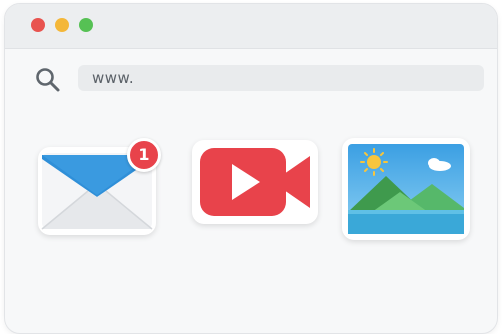 The height and width of the screenshot is (334, 502). I want to click on maximize-window-button, so click(86, 25).